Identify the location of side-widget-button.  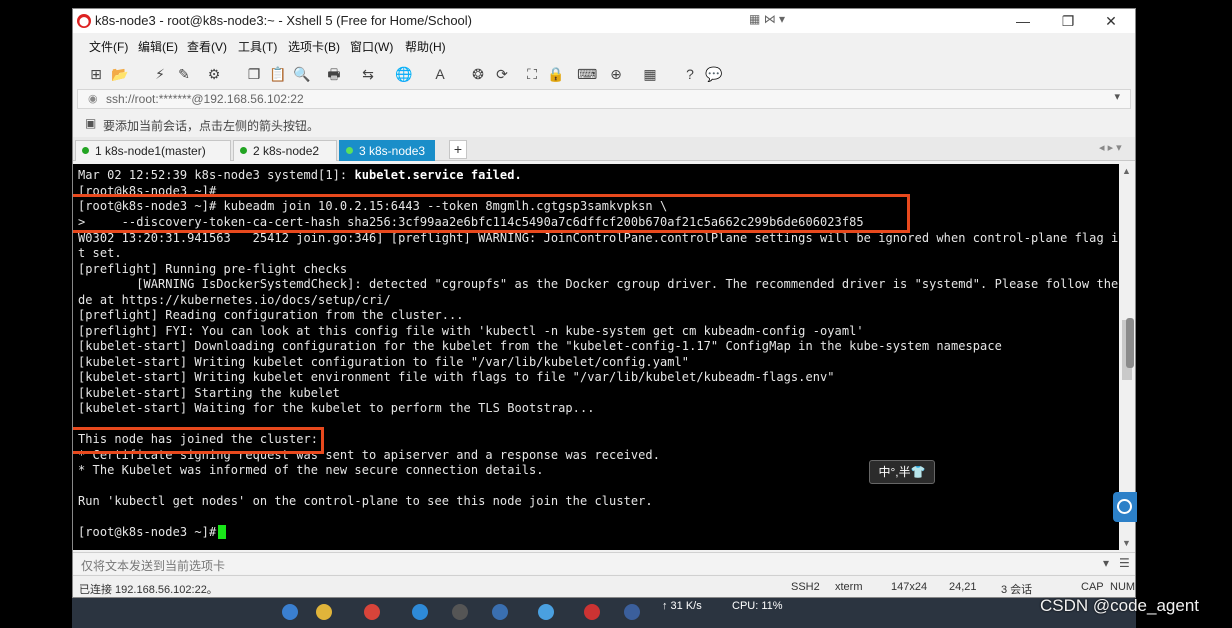
(1125, 507).